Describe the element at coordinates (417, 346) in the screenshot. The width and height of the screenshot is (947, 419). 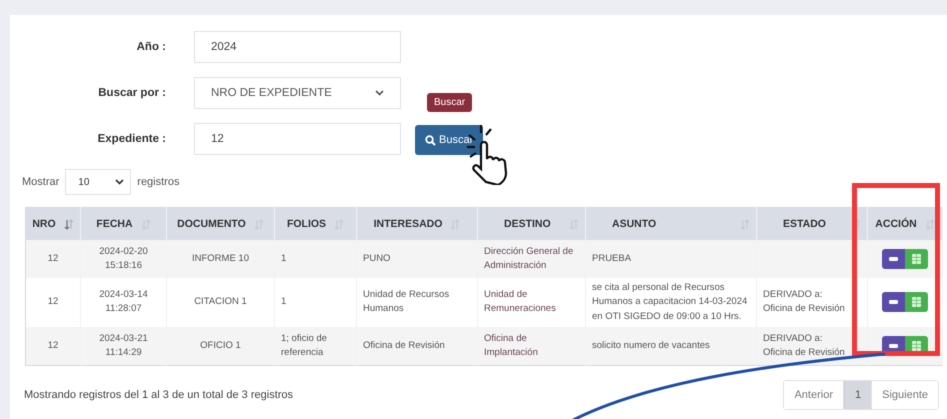
I see `table-cell: Oficina de Revisión` at that location.